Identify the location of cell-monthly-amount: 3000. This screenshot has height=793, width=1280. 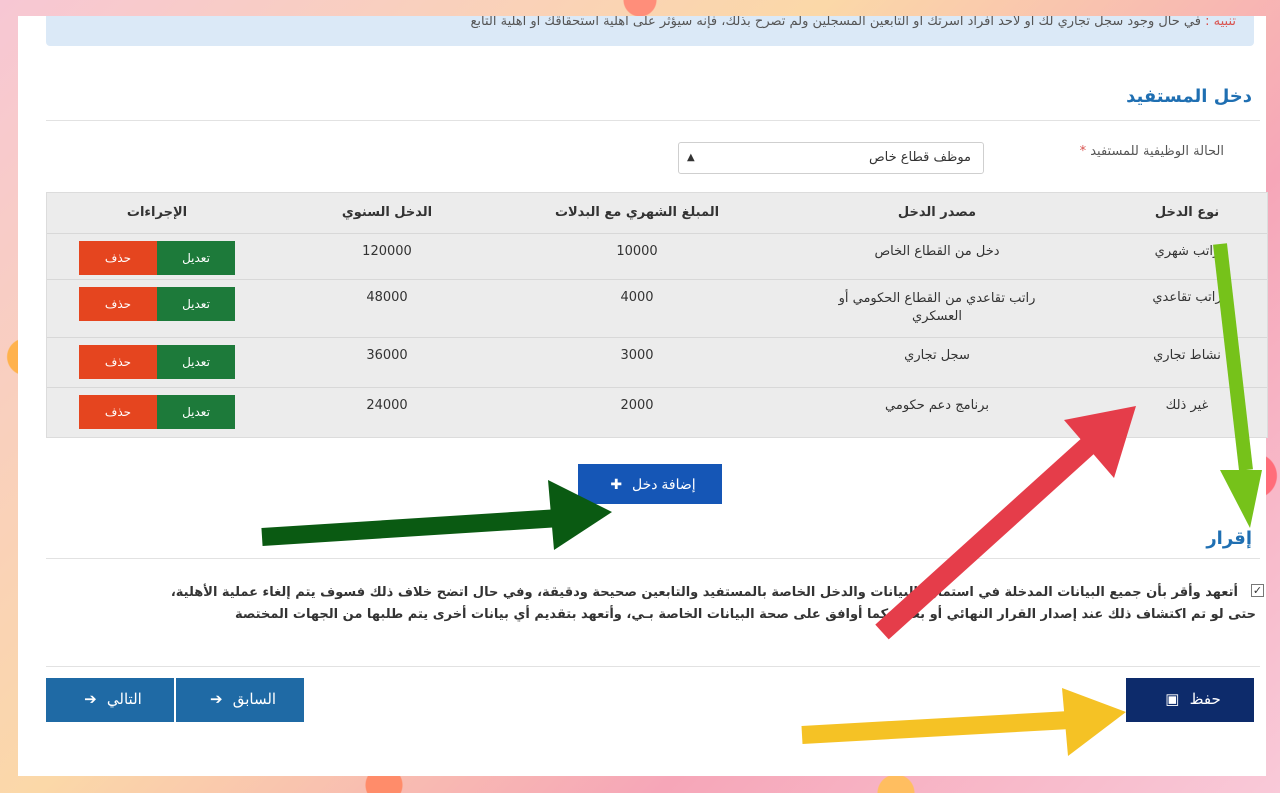
(637, 361).